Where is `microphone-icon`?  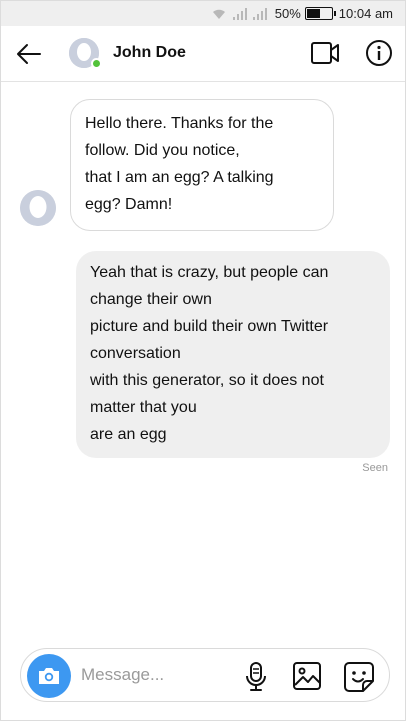 microphone-icon is located at coordinates (256, 676).